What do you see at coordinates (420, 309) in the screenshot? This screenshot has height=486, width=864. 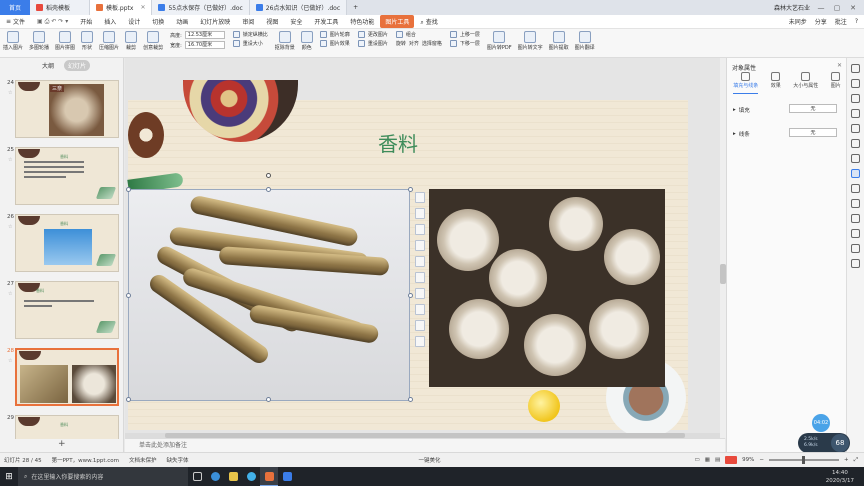 I see `copy-icon` at bounding box center [420, 309].